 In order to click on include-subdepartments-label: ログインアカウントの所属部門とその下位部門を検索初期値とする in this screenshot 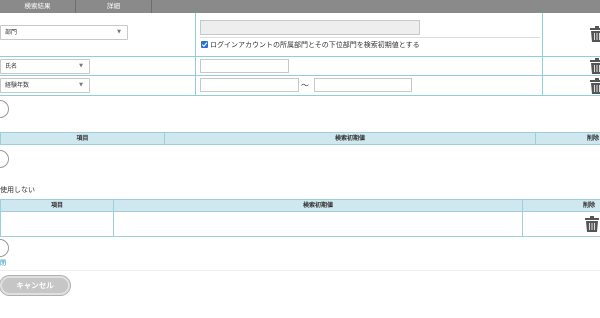, I will do `click(315, 45)`.